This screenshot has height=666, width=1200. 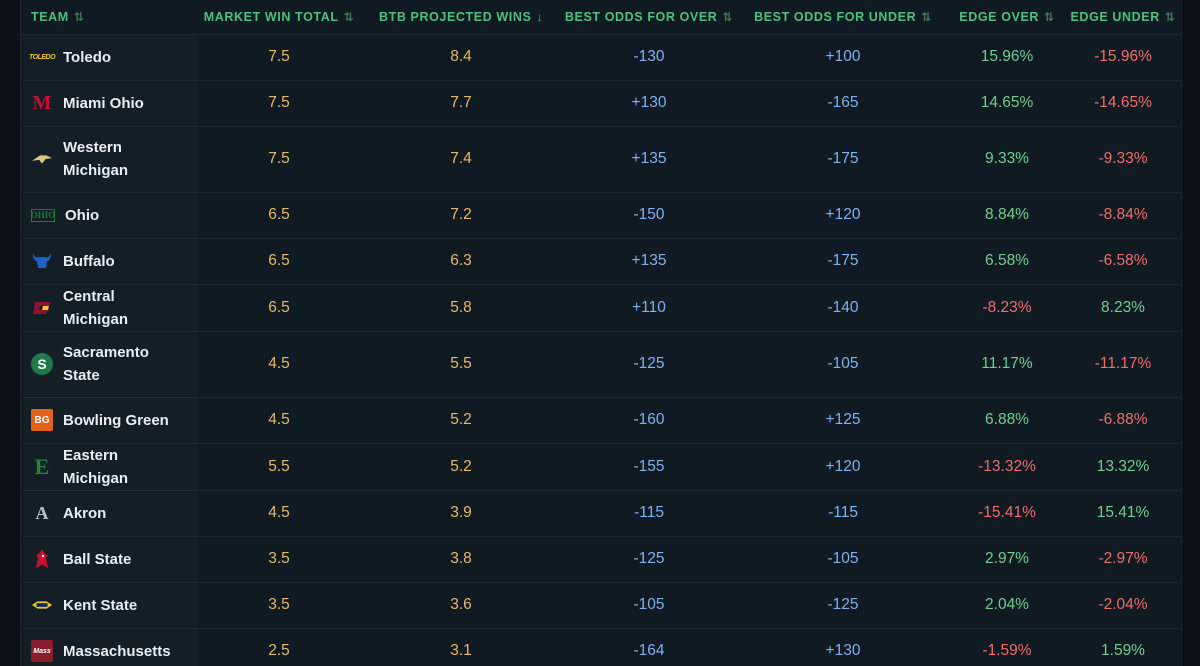 I want to click on edge-under: -6.58%, so click(x=1123, y=261).